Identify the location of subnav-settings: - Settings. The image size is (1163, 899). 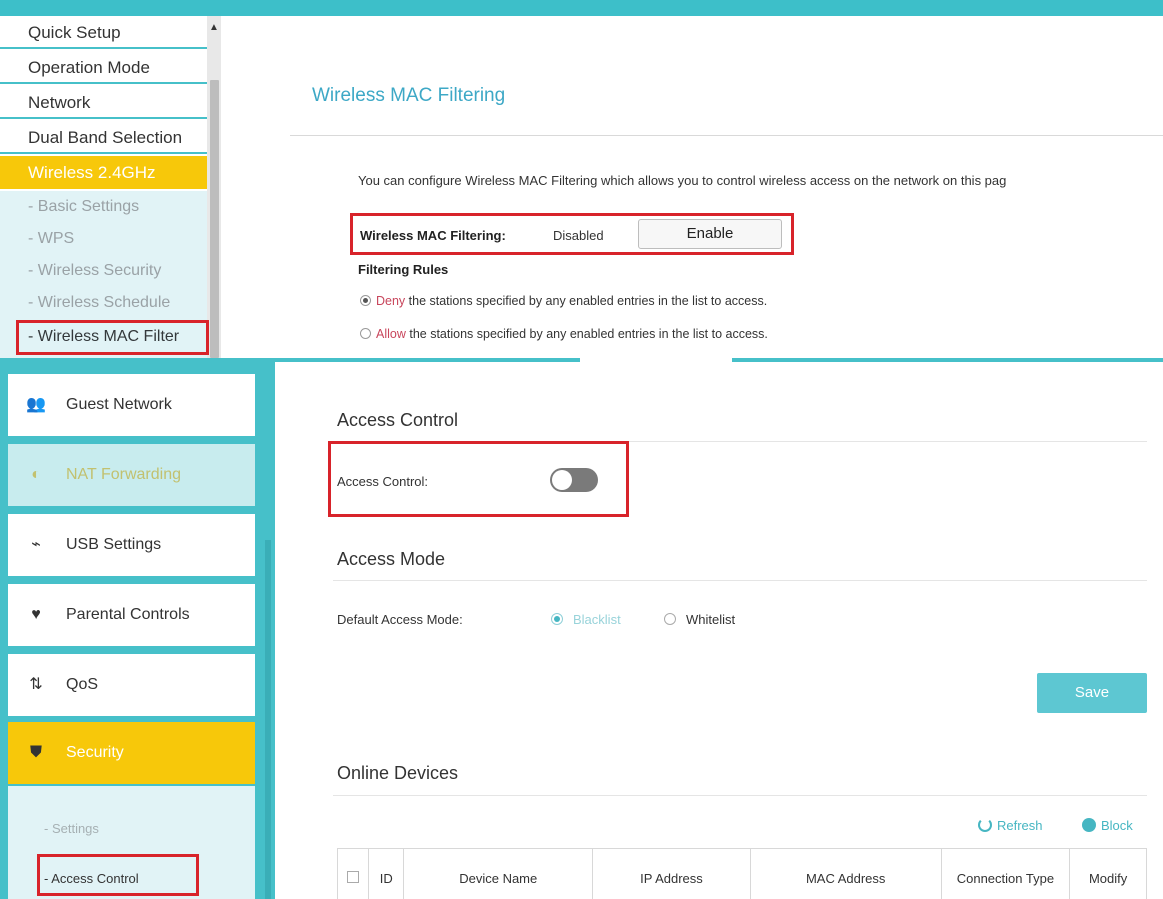
(71, 828).